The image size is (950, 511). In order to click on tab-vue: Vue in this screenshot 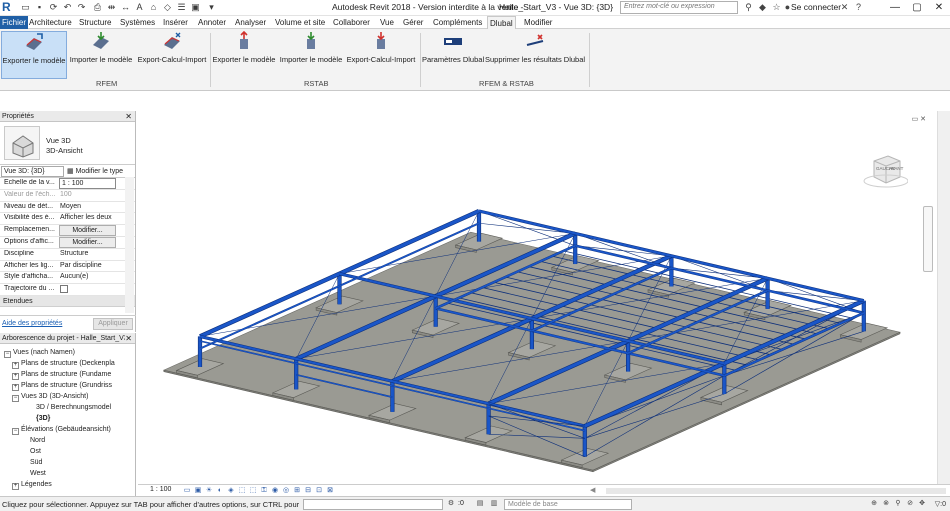, I will do `click(387, 22)`.